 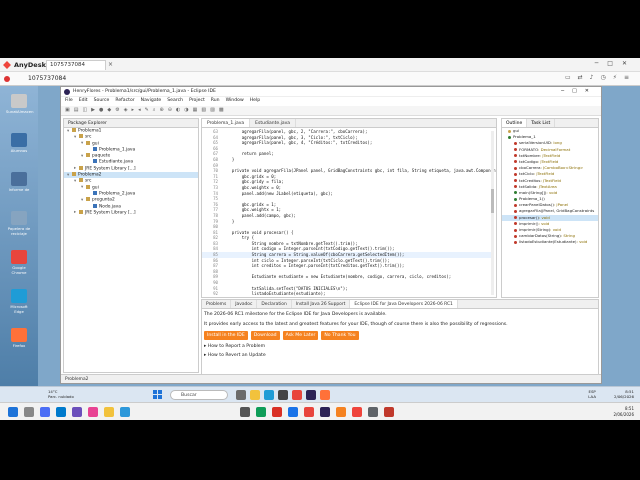 I want to click on menu-item-file: File, so click(x=69, y=101).